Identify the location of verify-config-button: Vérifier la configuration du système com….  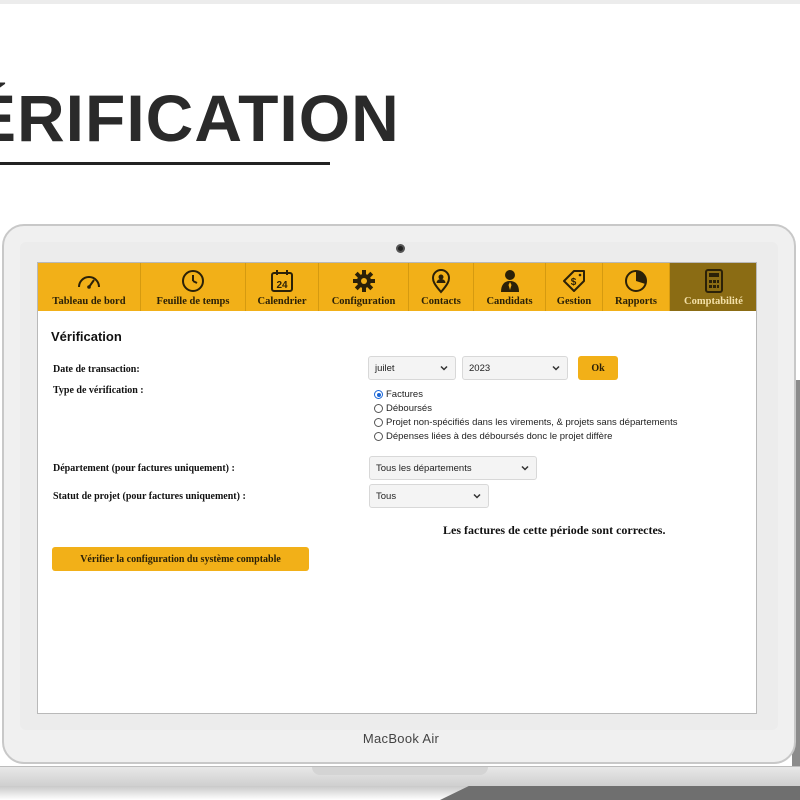
(180, 559).